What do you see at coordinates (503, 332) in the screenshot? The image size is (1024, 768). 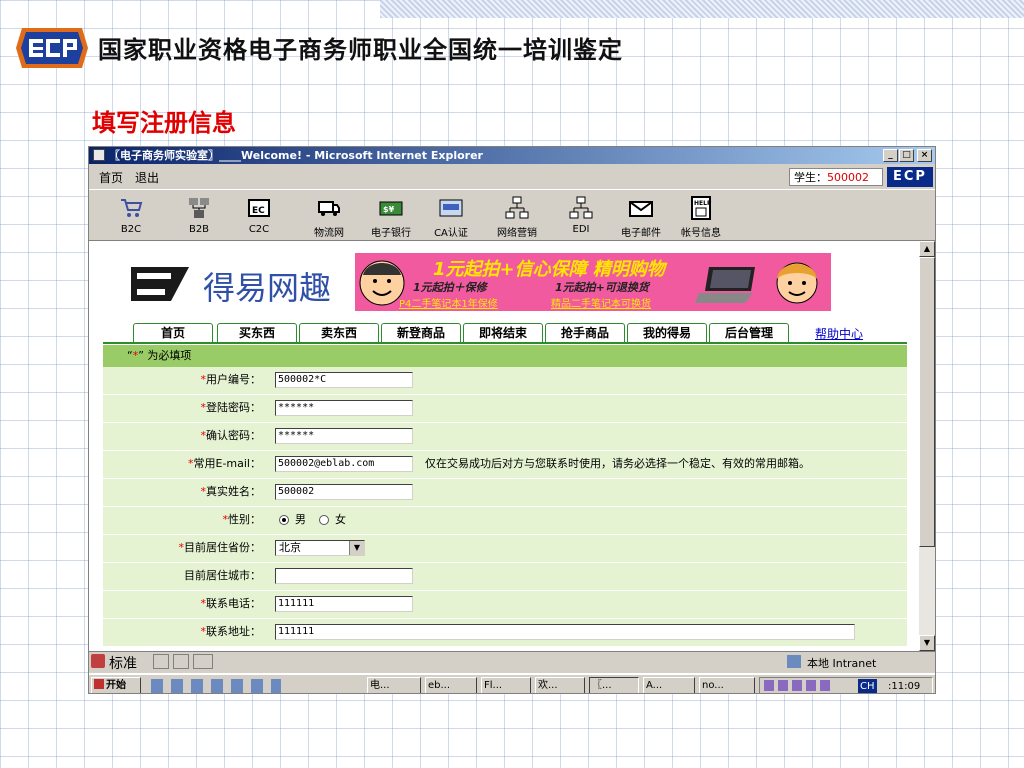 I see `nav-tab-ending: 即将结束` at bounding box center [503, 332].